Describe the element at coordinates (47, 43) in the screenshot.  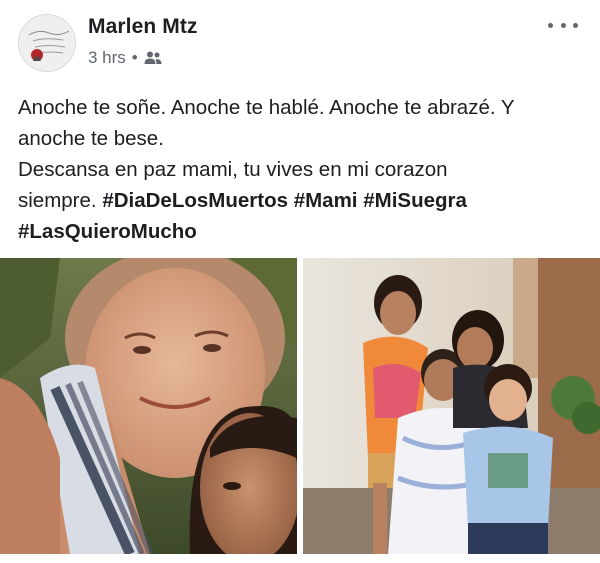
I see `author-avatar` at that location.